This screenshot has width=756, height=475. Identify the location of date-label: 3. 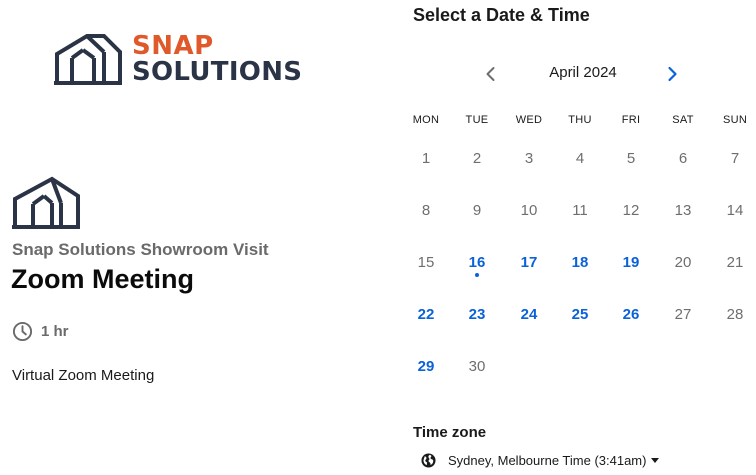
(529, 158).